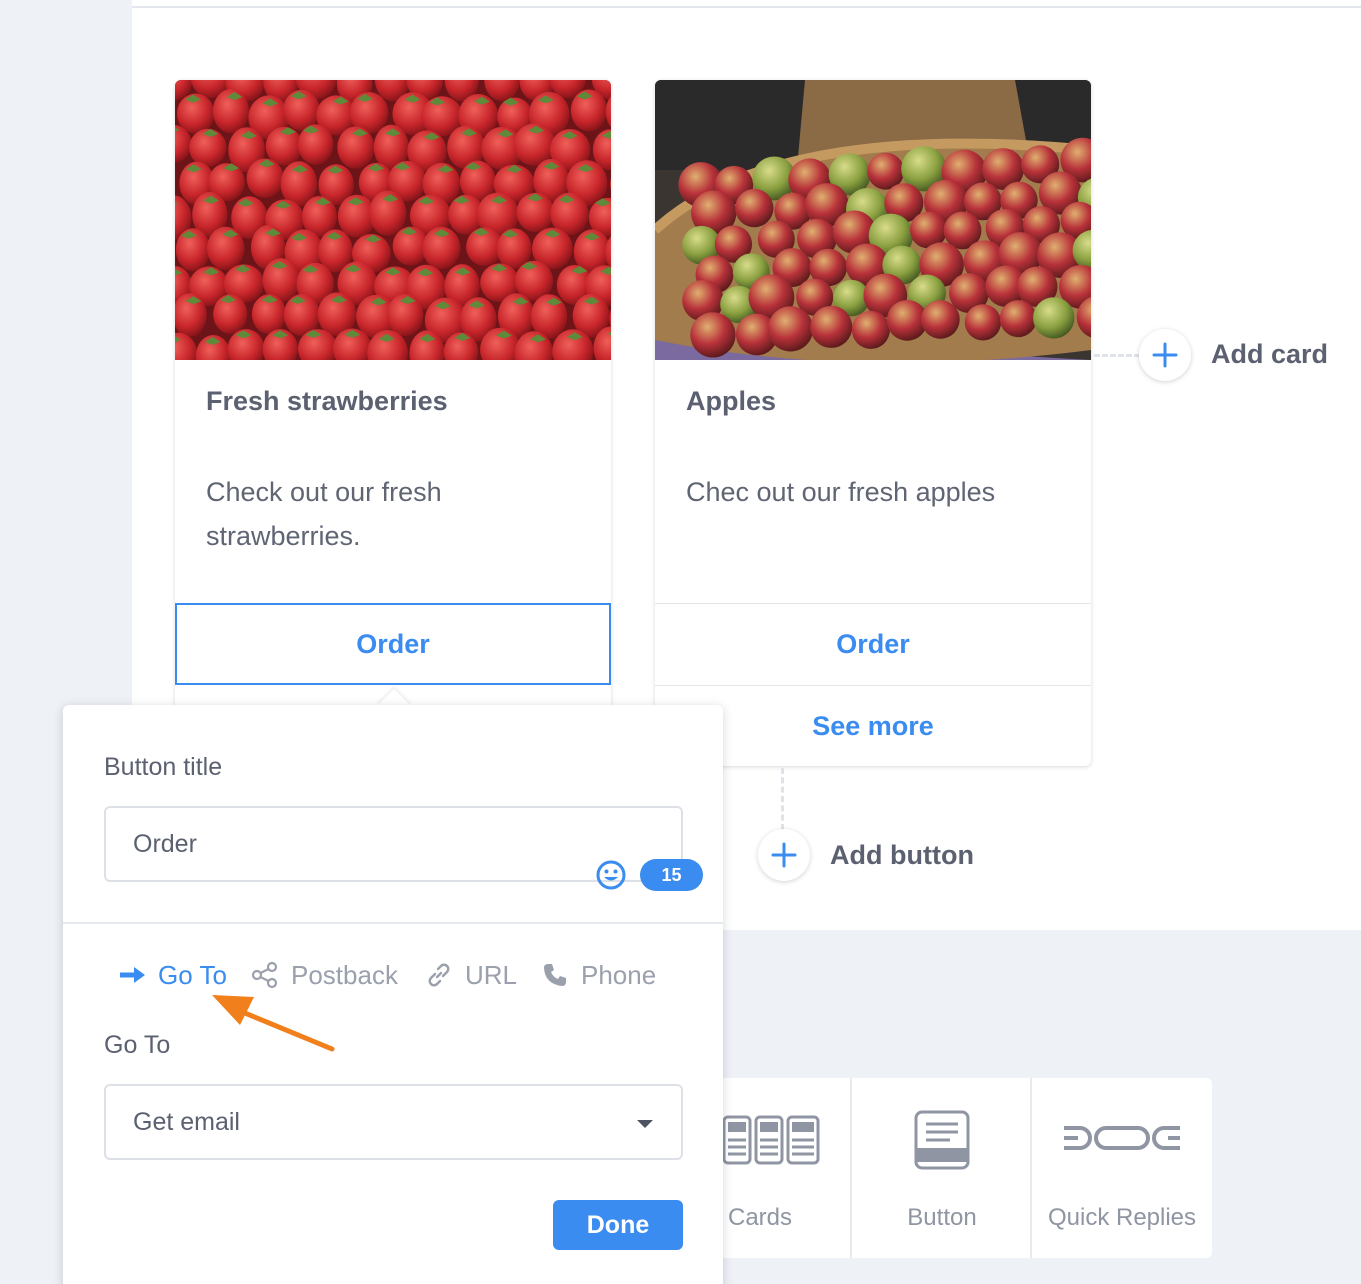 This screenshot has width=1361, height=1284. Describe the element at coordinates (611, 875) in the screenshot. I see `emoji-icon` at that location.